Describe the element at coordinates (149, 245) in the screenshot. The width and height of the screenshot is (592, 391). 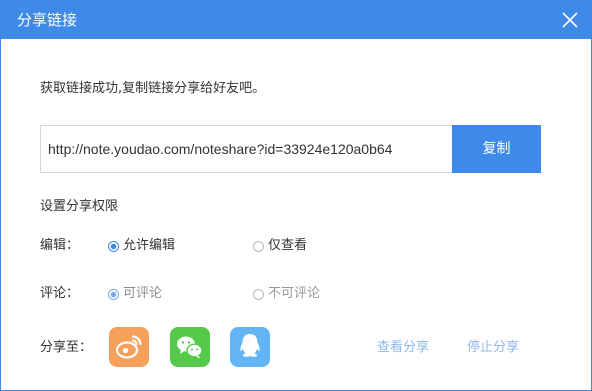
I see `radio-allow-edit-label: 允许编辑` at that location.